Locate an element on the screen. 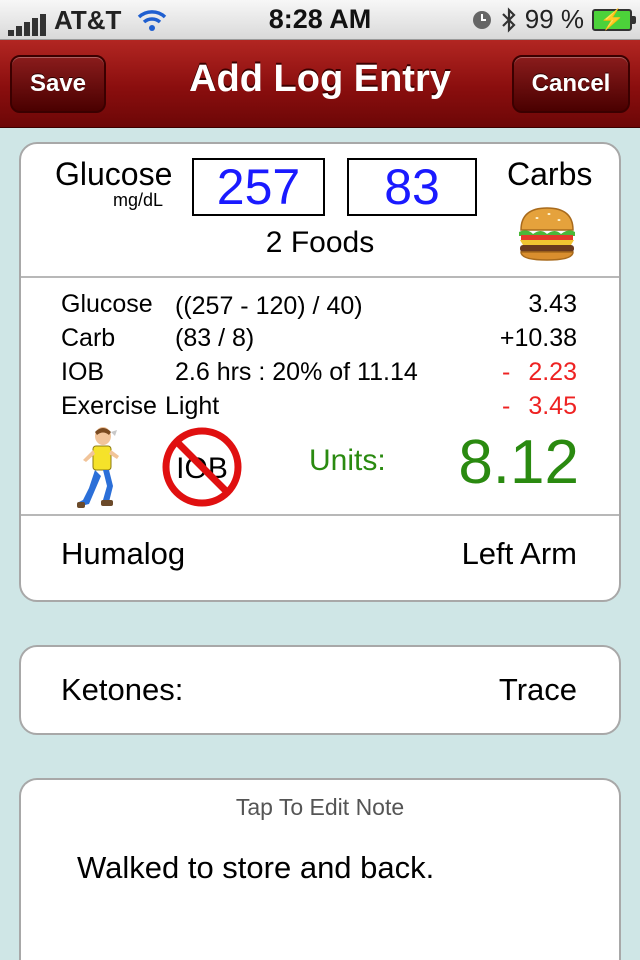 The image size is (640, 960). runner-icon is located at coordinates (100, 468).